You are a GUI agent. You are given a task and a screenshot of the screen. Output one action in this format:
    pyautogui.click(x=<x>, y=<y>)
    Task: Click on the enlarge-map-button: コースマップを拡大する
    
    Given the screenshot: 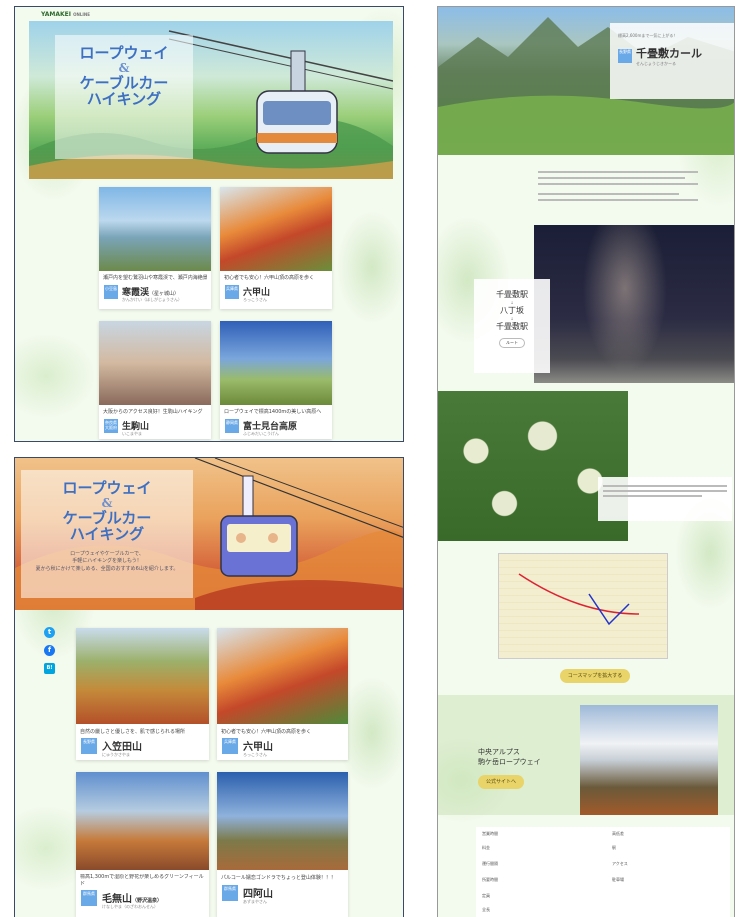 What is the action you would take?
    pyautogui.click(x=595, y=676)
    